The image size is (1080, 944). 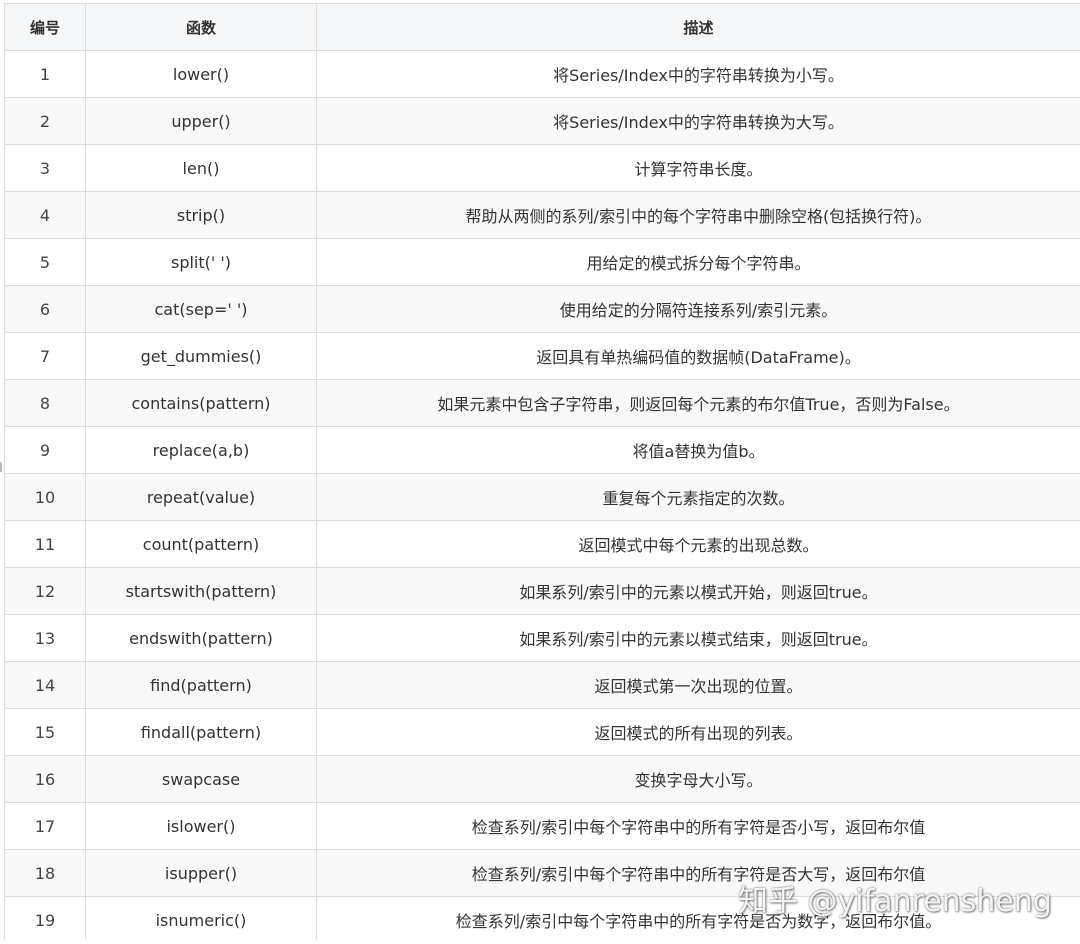 What do you see at coordinates (45, 403) in the screenshot?
I see `row-number: 8` at bounding box center [45, 403].